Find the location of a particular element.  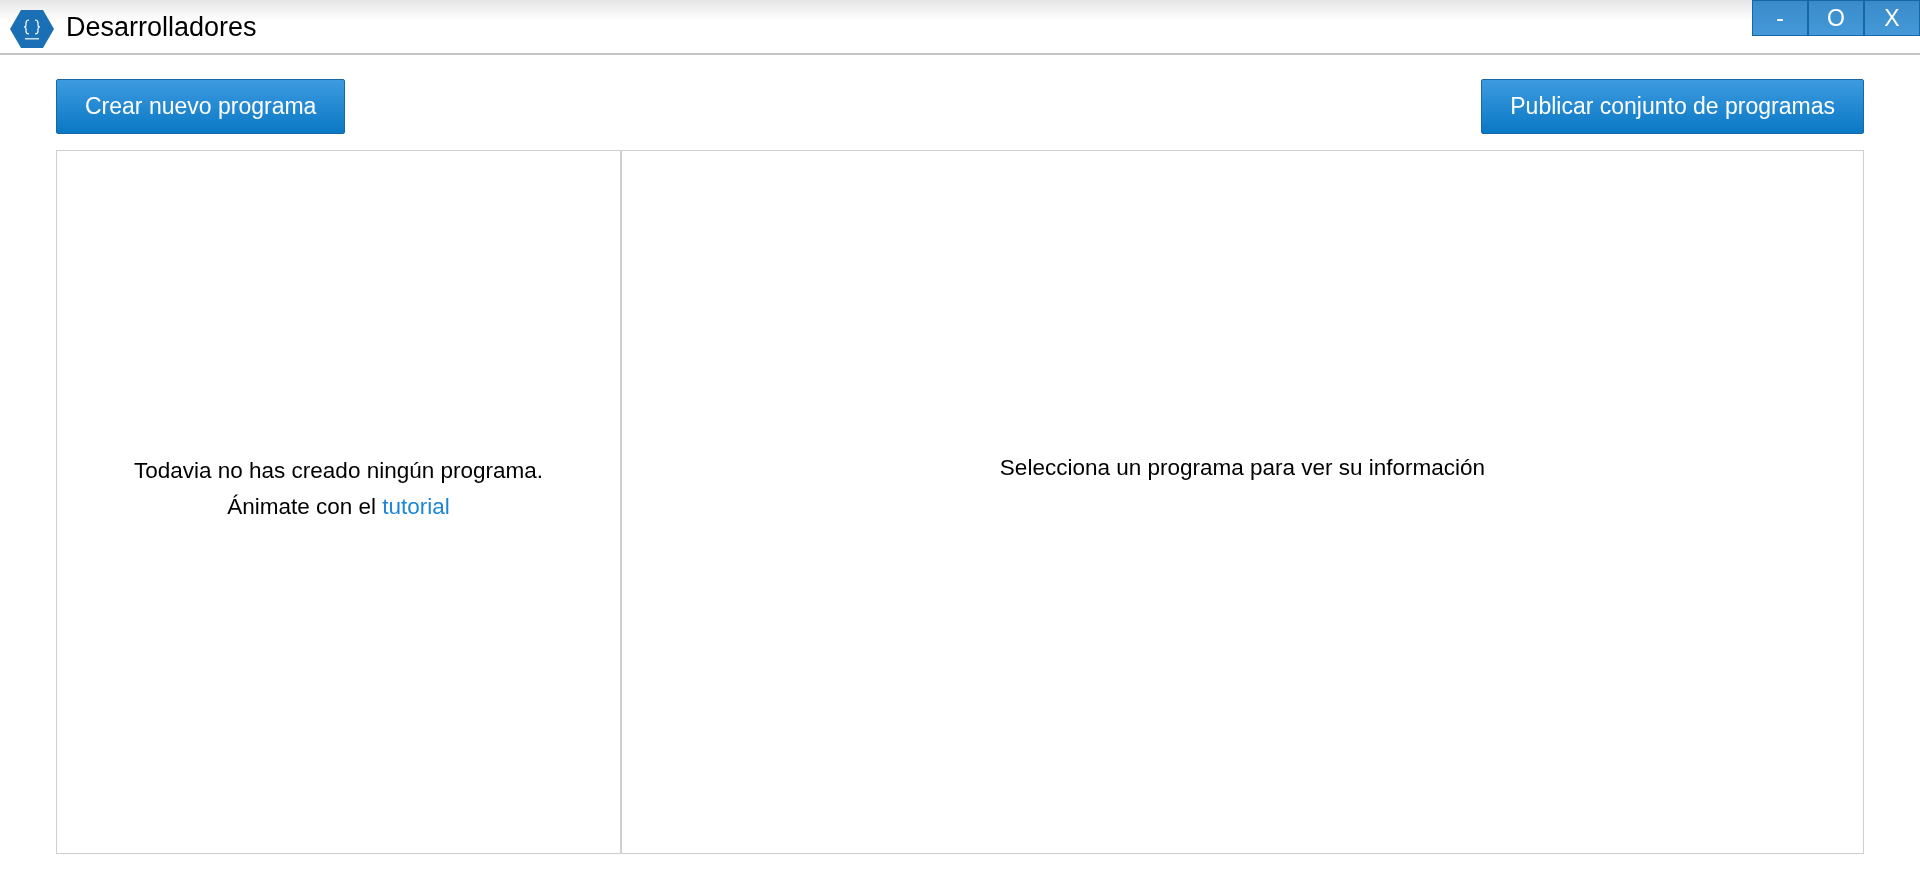

window-control-button: X is located at coordinates (1892, 18).